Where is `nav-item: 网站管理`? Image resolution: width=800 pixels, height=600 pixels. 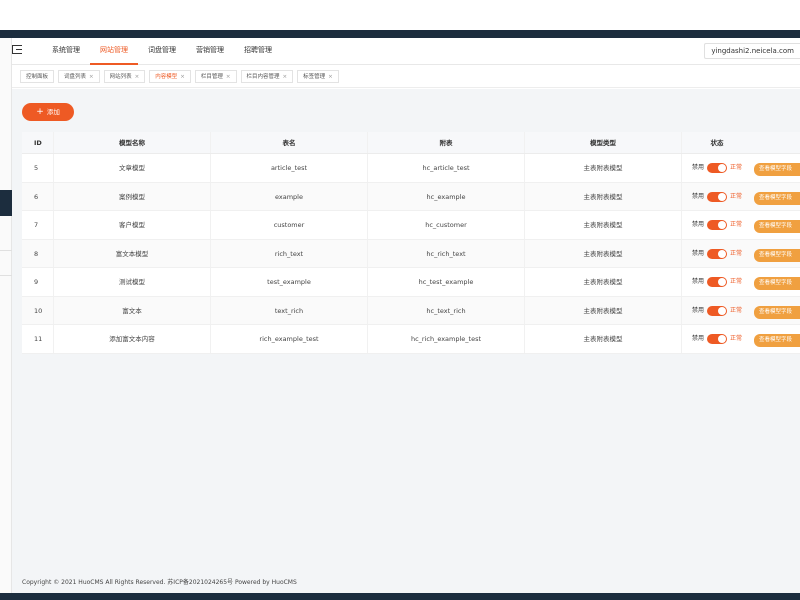
nav-item: 网站管理 is located at coordinates (114, 51).